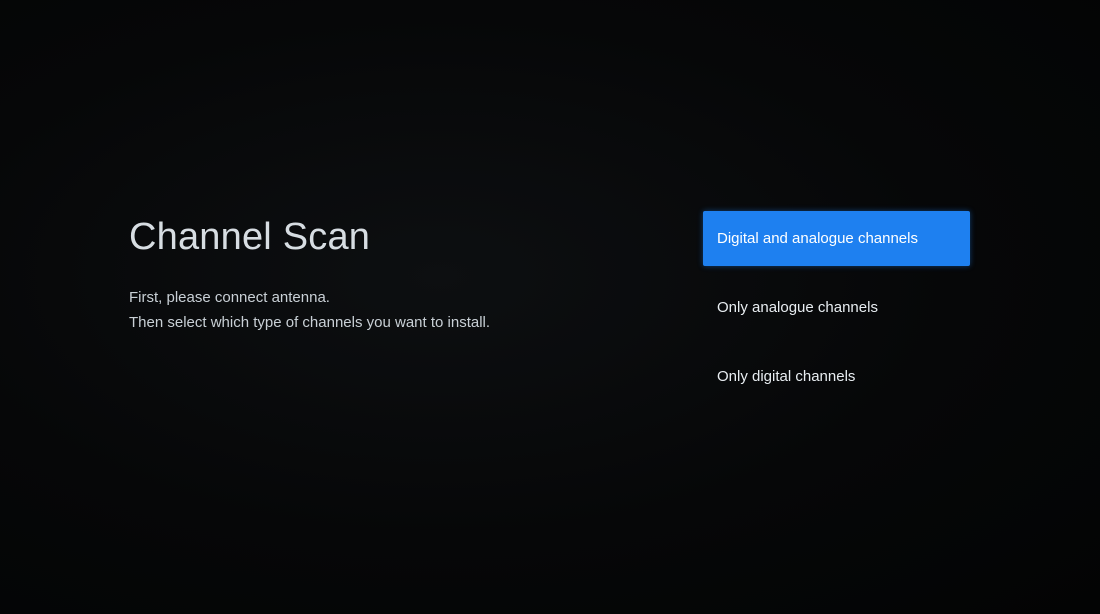  What do you see at coordinates (250, 237) in the screenshot?
I see `page-title: Channel Scan` at bounding box center [250, 237].